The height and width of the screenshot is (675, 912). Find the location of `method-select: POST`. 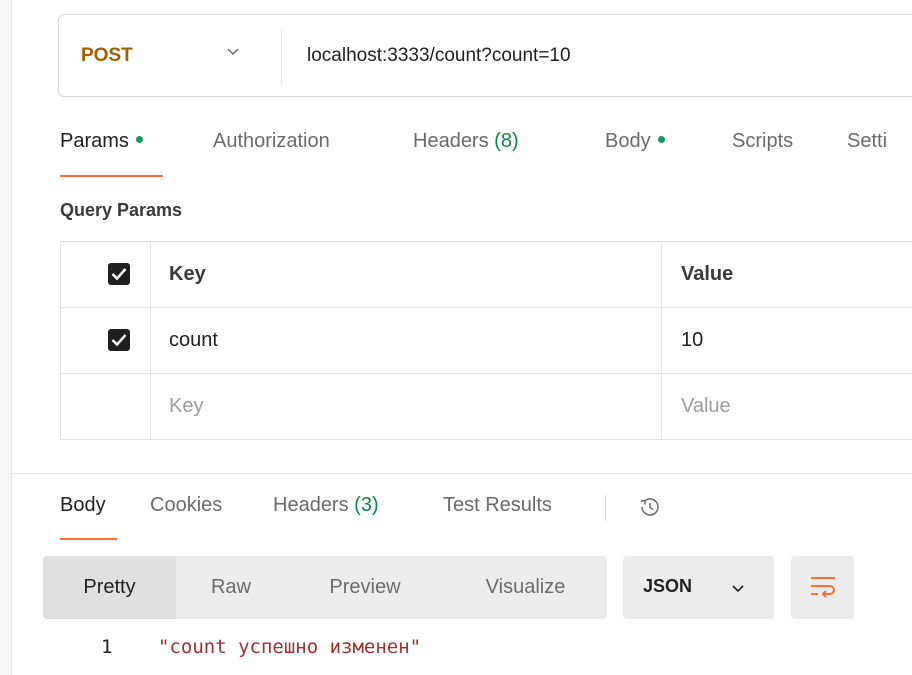

method-select: POST is located at coordinates (107, 56).